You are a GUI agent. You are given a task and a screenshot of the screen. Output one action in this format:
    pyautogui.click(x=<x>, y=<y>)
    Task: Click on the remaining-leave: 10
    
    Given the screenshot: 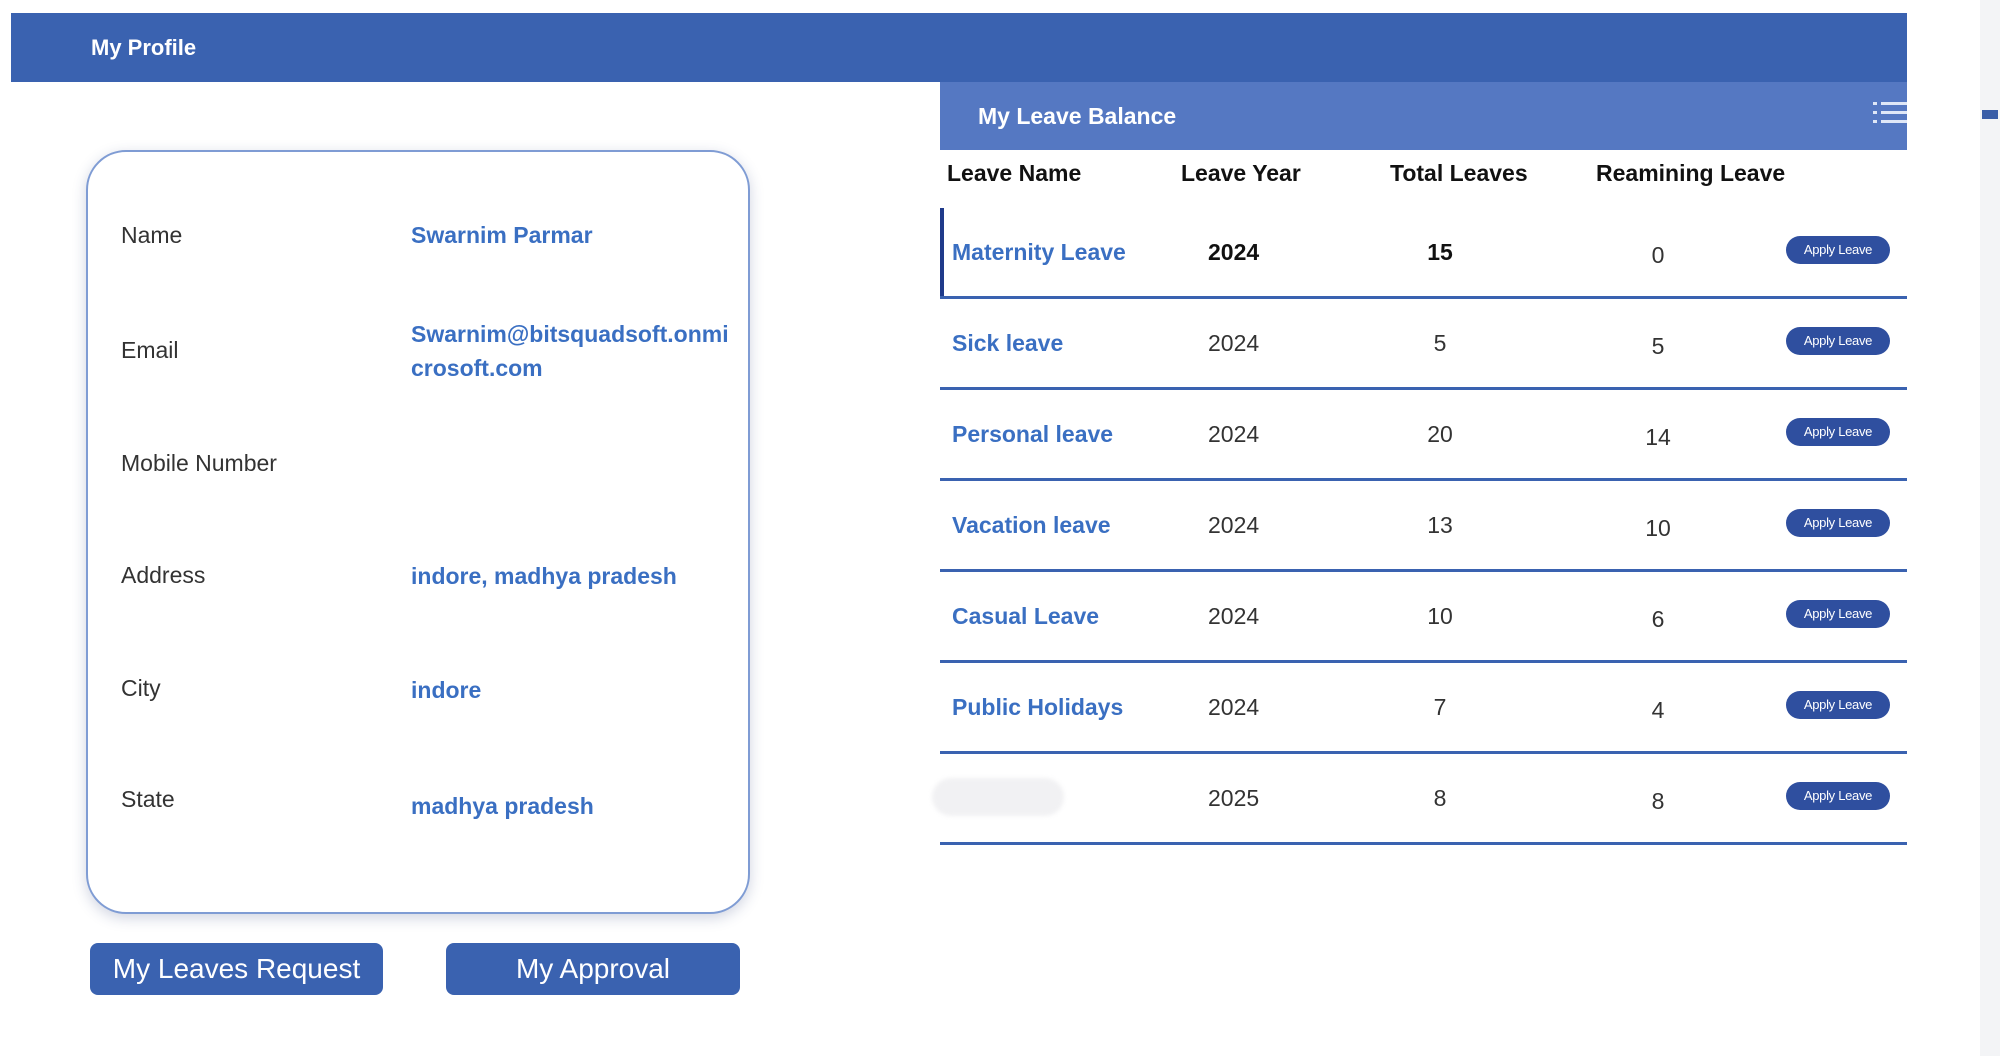 What is the action you would take?
    pyautogui.click(x=1658, y=528)
    